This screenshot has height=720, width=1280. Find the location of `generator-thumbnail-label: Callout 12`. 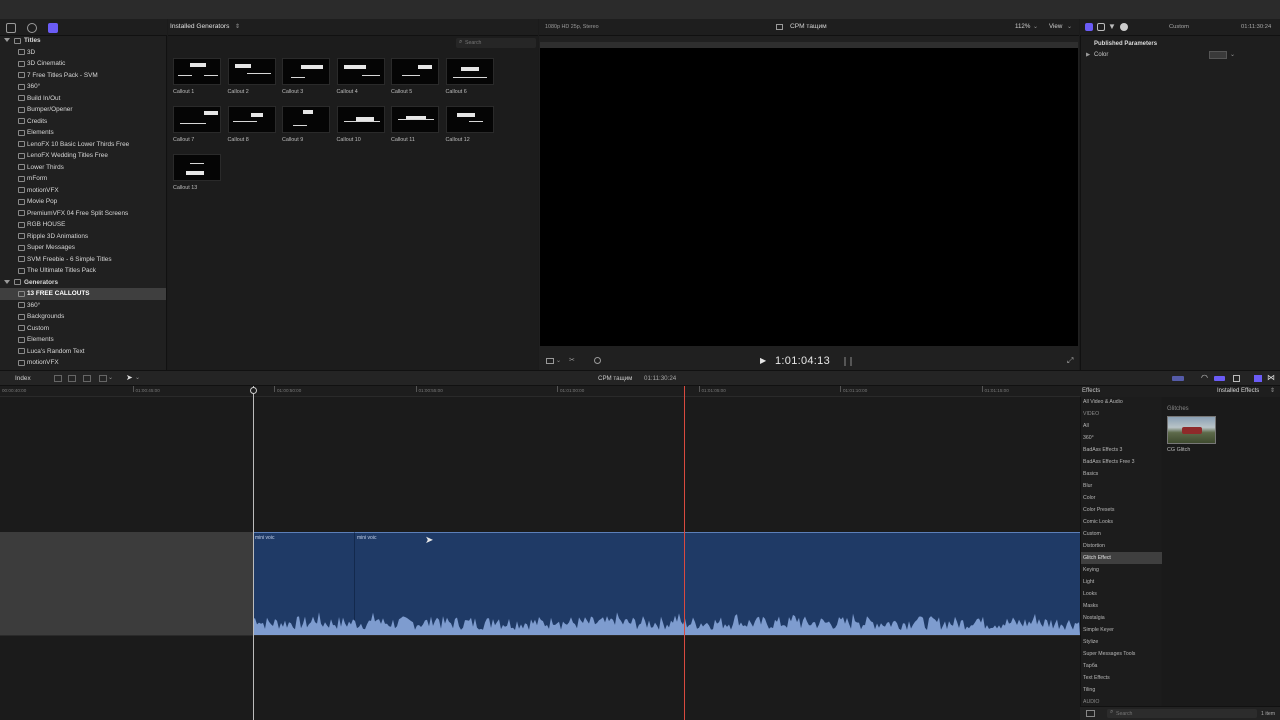

generator-thumbnail-label: Callout 12 is located at coordinates (458, 140).